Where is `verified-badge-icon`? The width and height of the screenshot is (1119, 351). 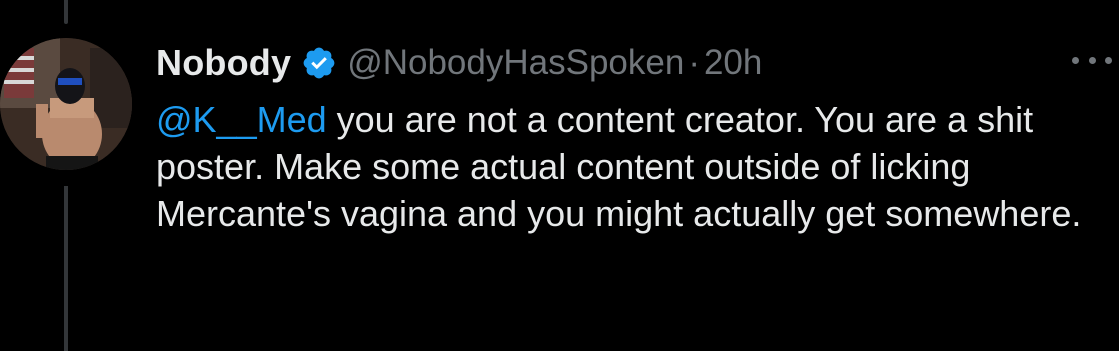
verified-badge-icon is located at coordinates (319, 63).